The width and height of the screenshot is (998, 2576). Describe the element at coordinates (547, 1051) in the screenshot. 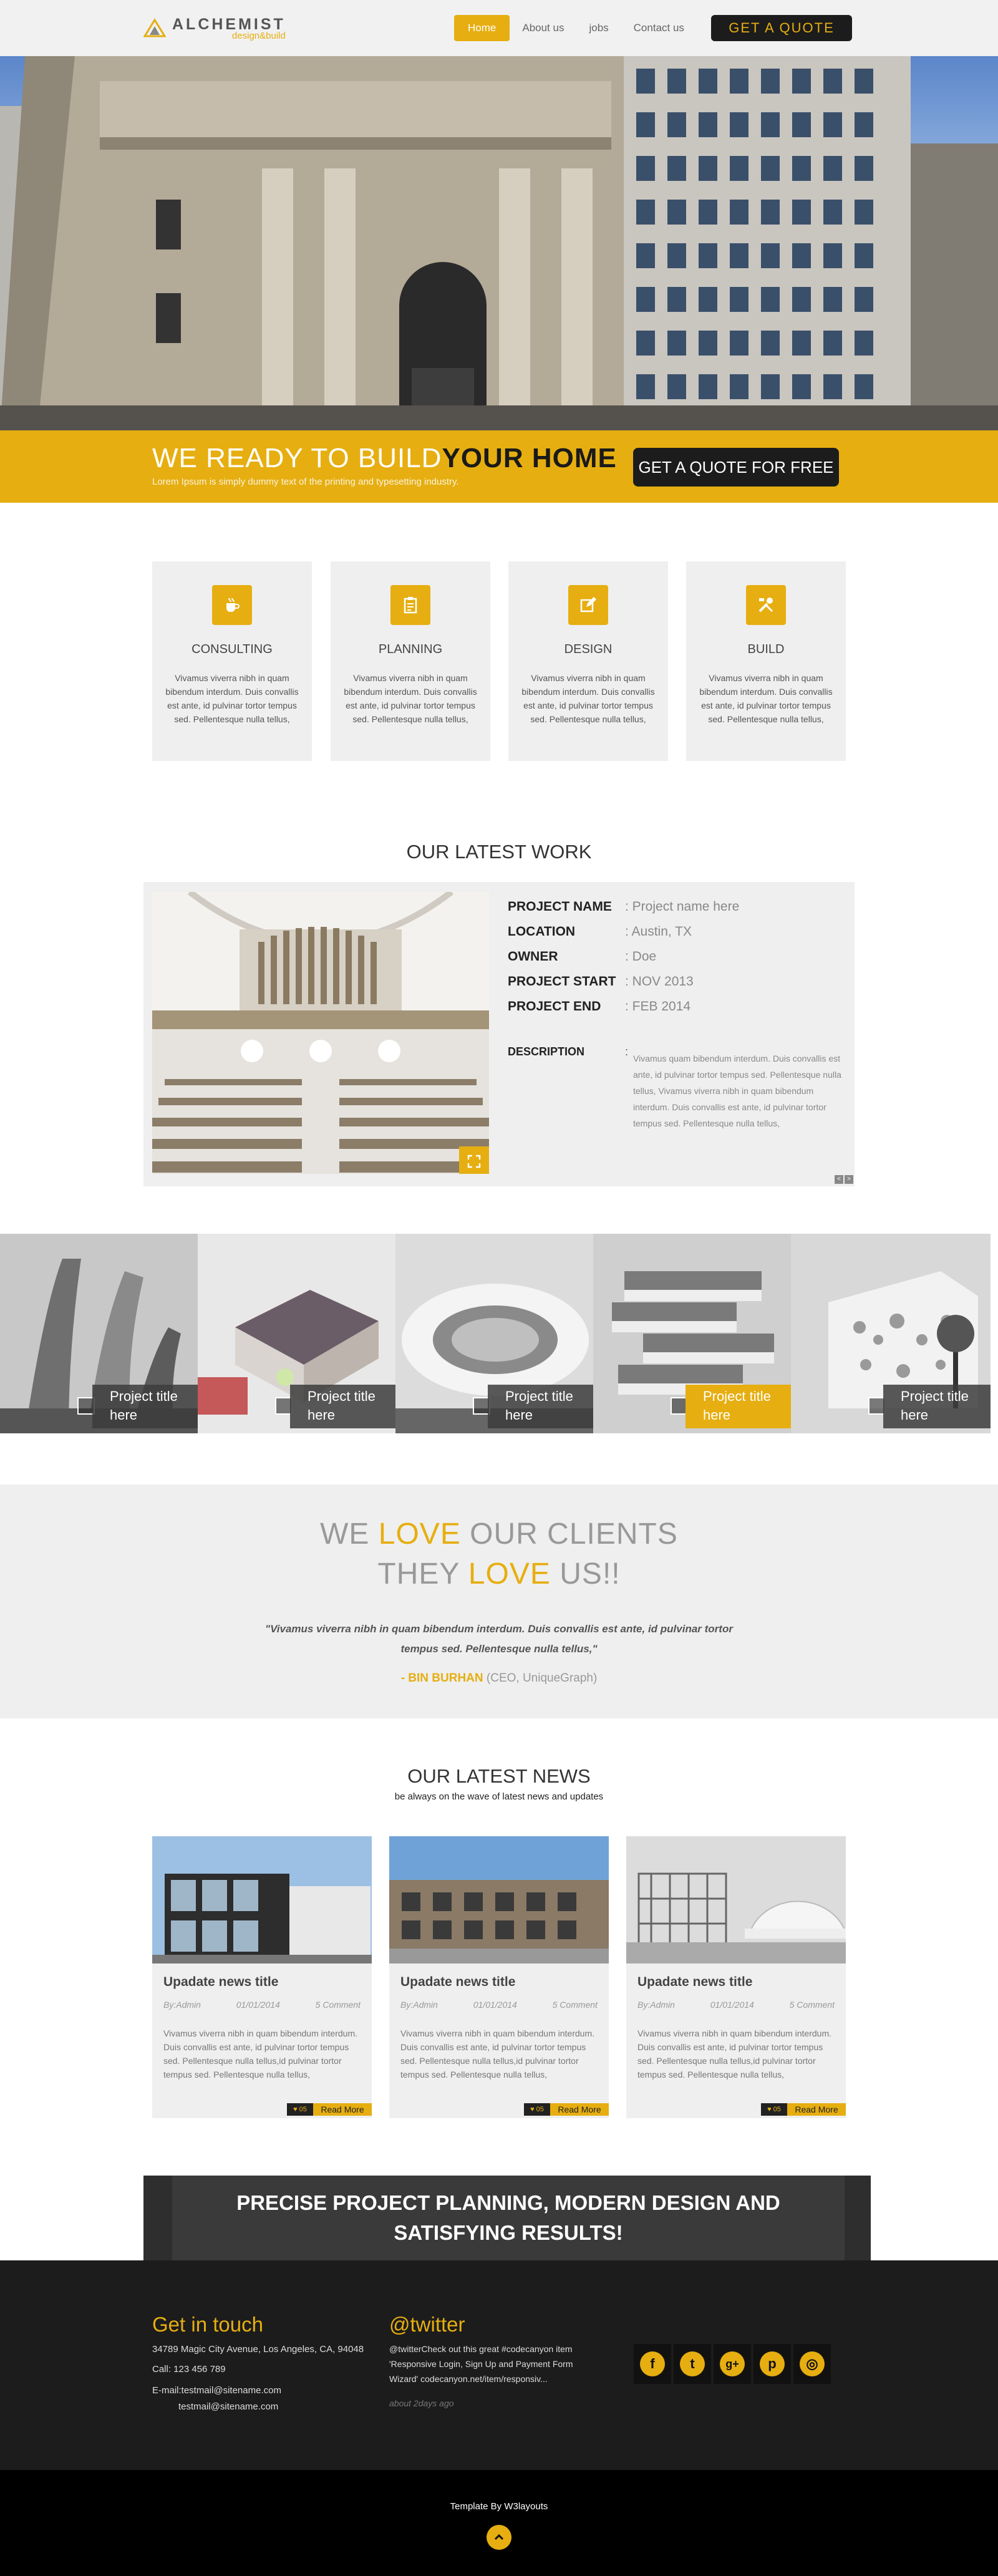

I see `description-label: DESCRIPTION` at that location.